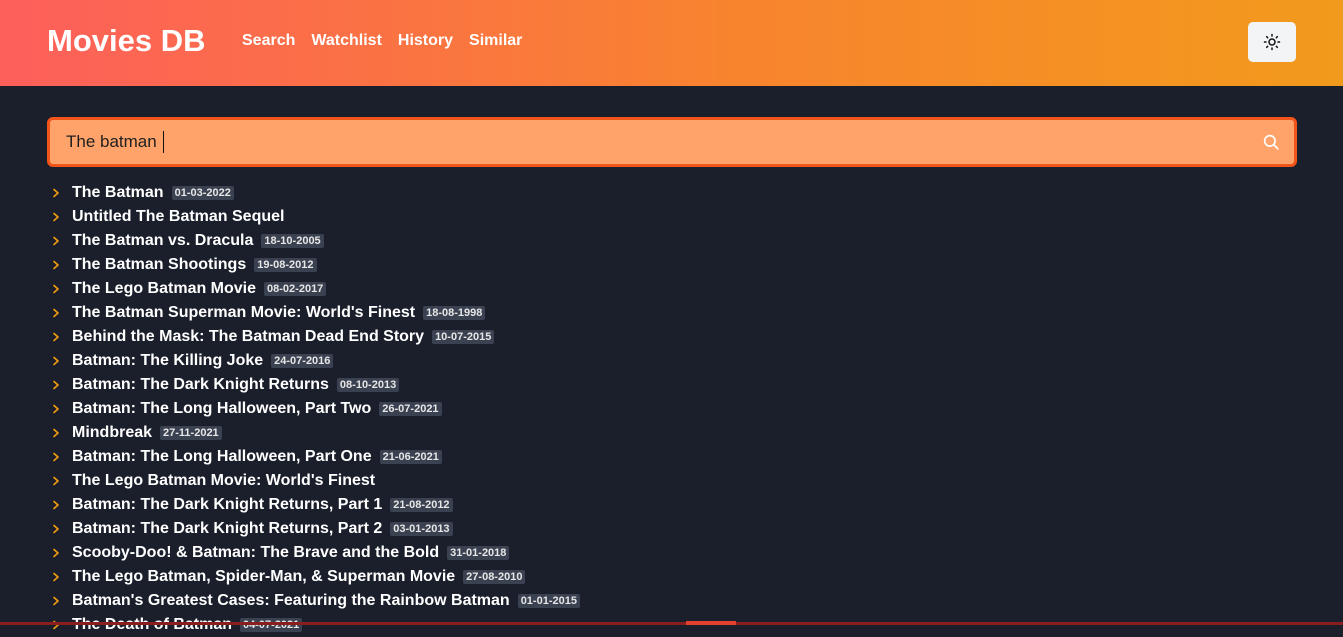 The width and height of the screenshot is (1343, 637). What do you see at coordinates (159, 265) in the screenshot?
I see `result-title: The Batman Shootings` at bounding box center [159, 265].